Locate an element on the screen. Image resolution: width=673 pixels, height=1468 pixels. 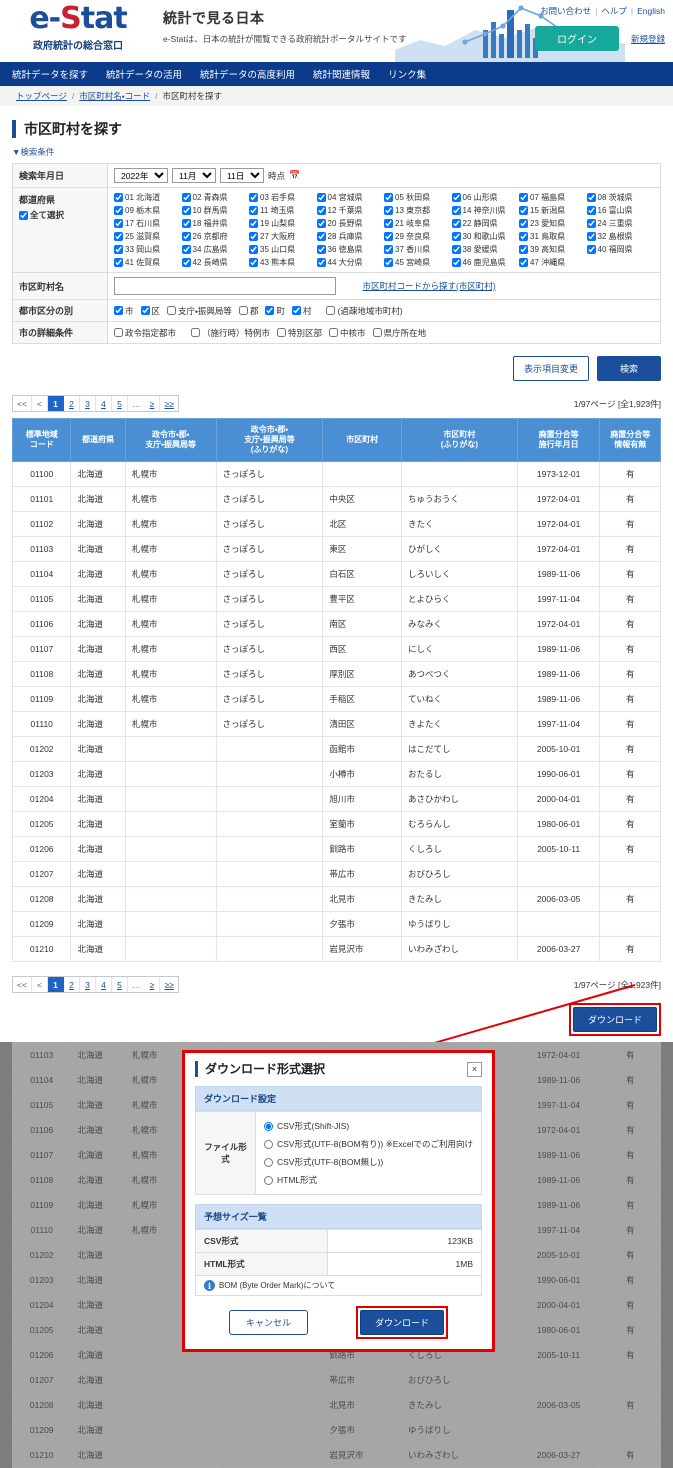
search-button: 検索 is located at coordinates (628, 368).